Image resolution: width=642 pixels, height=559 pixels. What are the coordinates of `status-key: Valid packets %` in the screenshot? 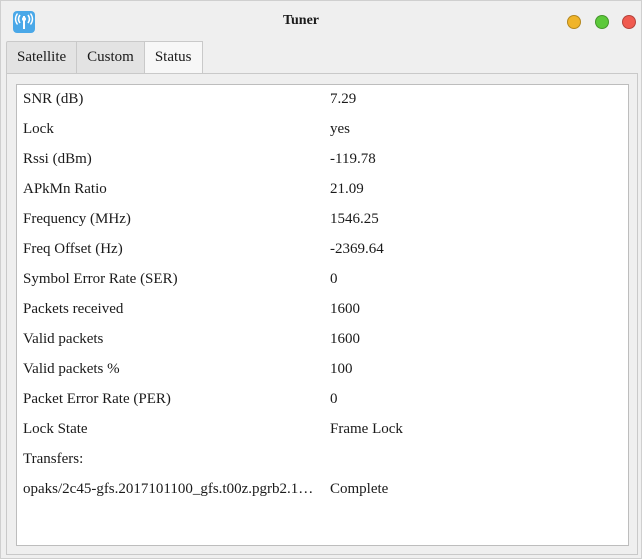 It's located at (71, 369).